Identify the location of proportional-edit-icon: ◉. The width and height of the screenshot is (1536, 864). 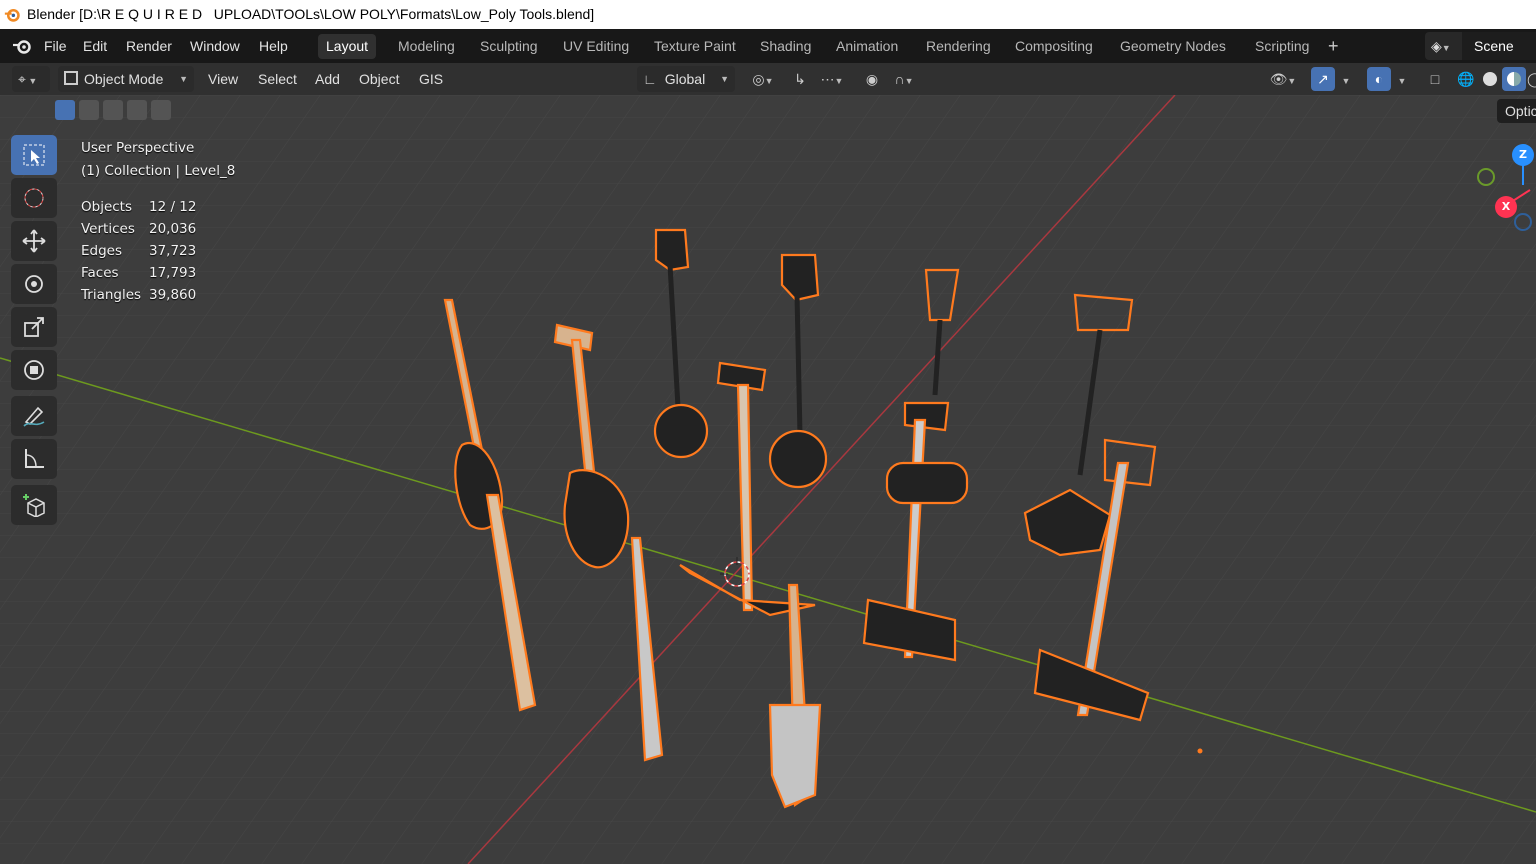
(872, 79).